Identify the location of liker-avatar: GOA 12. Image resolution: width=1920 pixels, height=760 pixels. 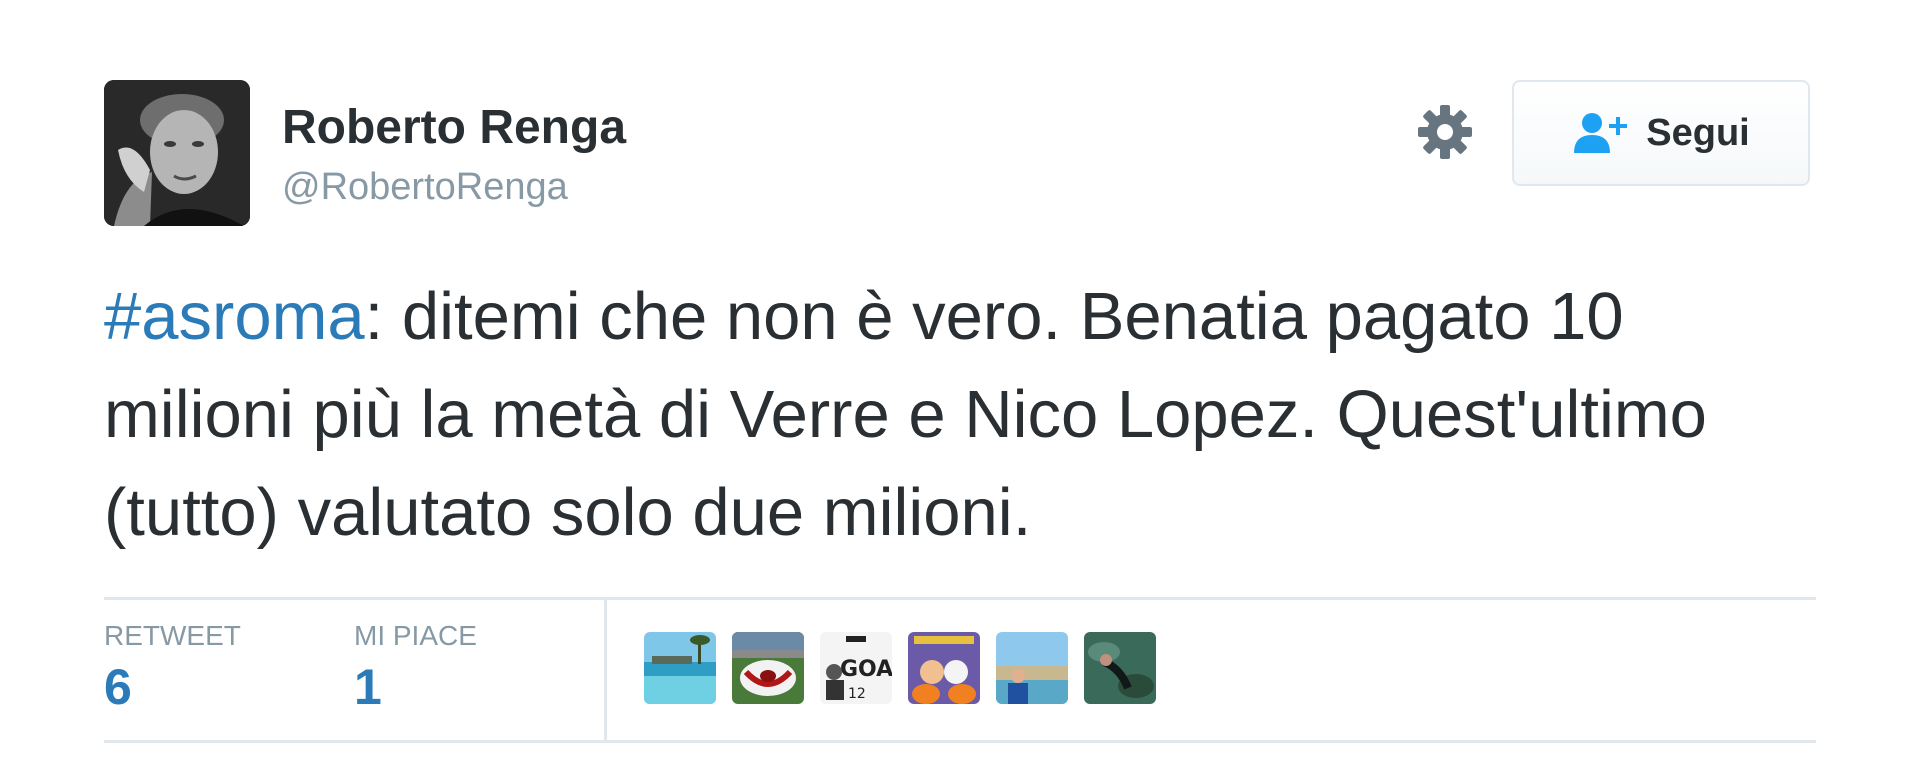
(856, 668).